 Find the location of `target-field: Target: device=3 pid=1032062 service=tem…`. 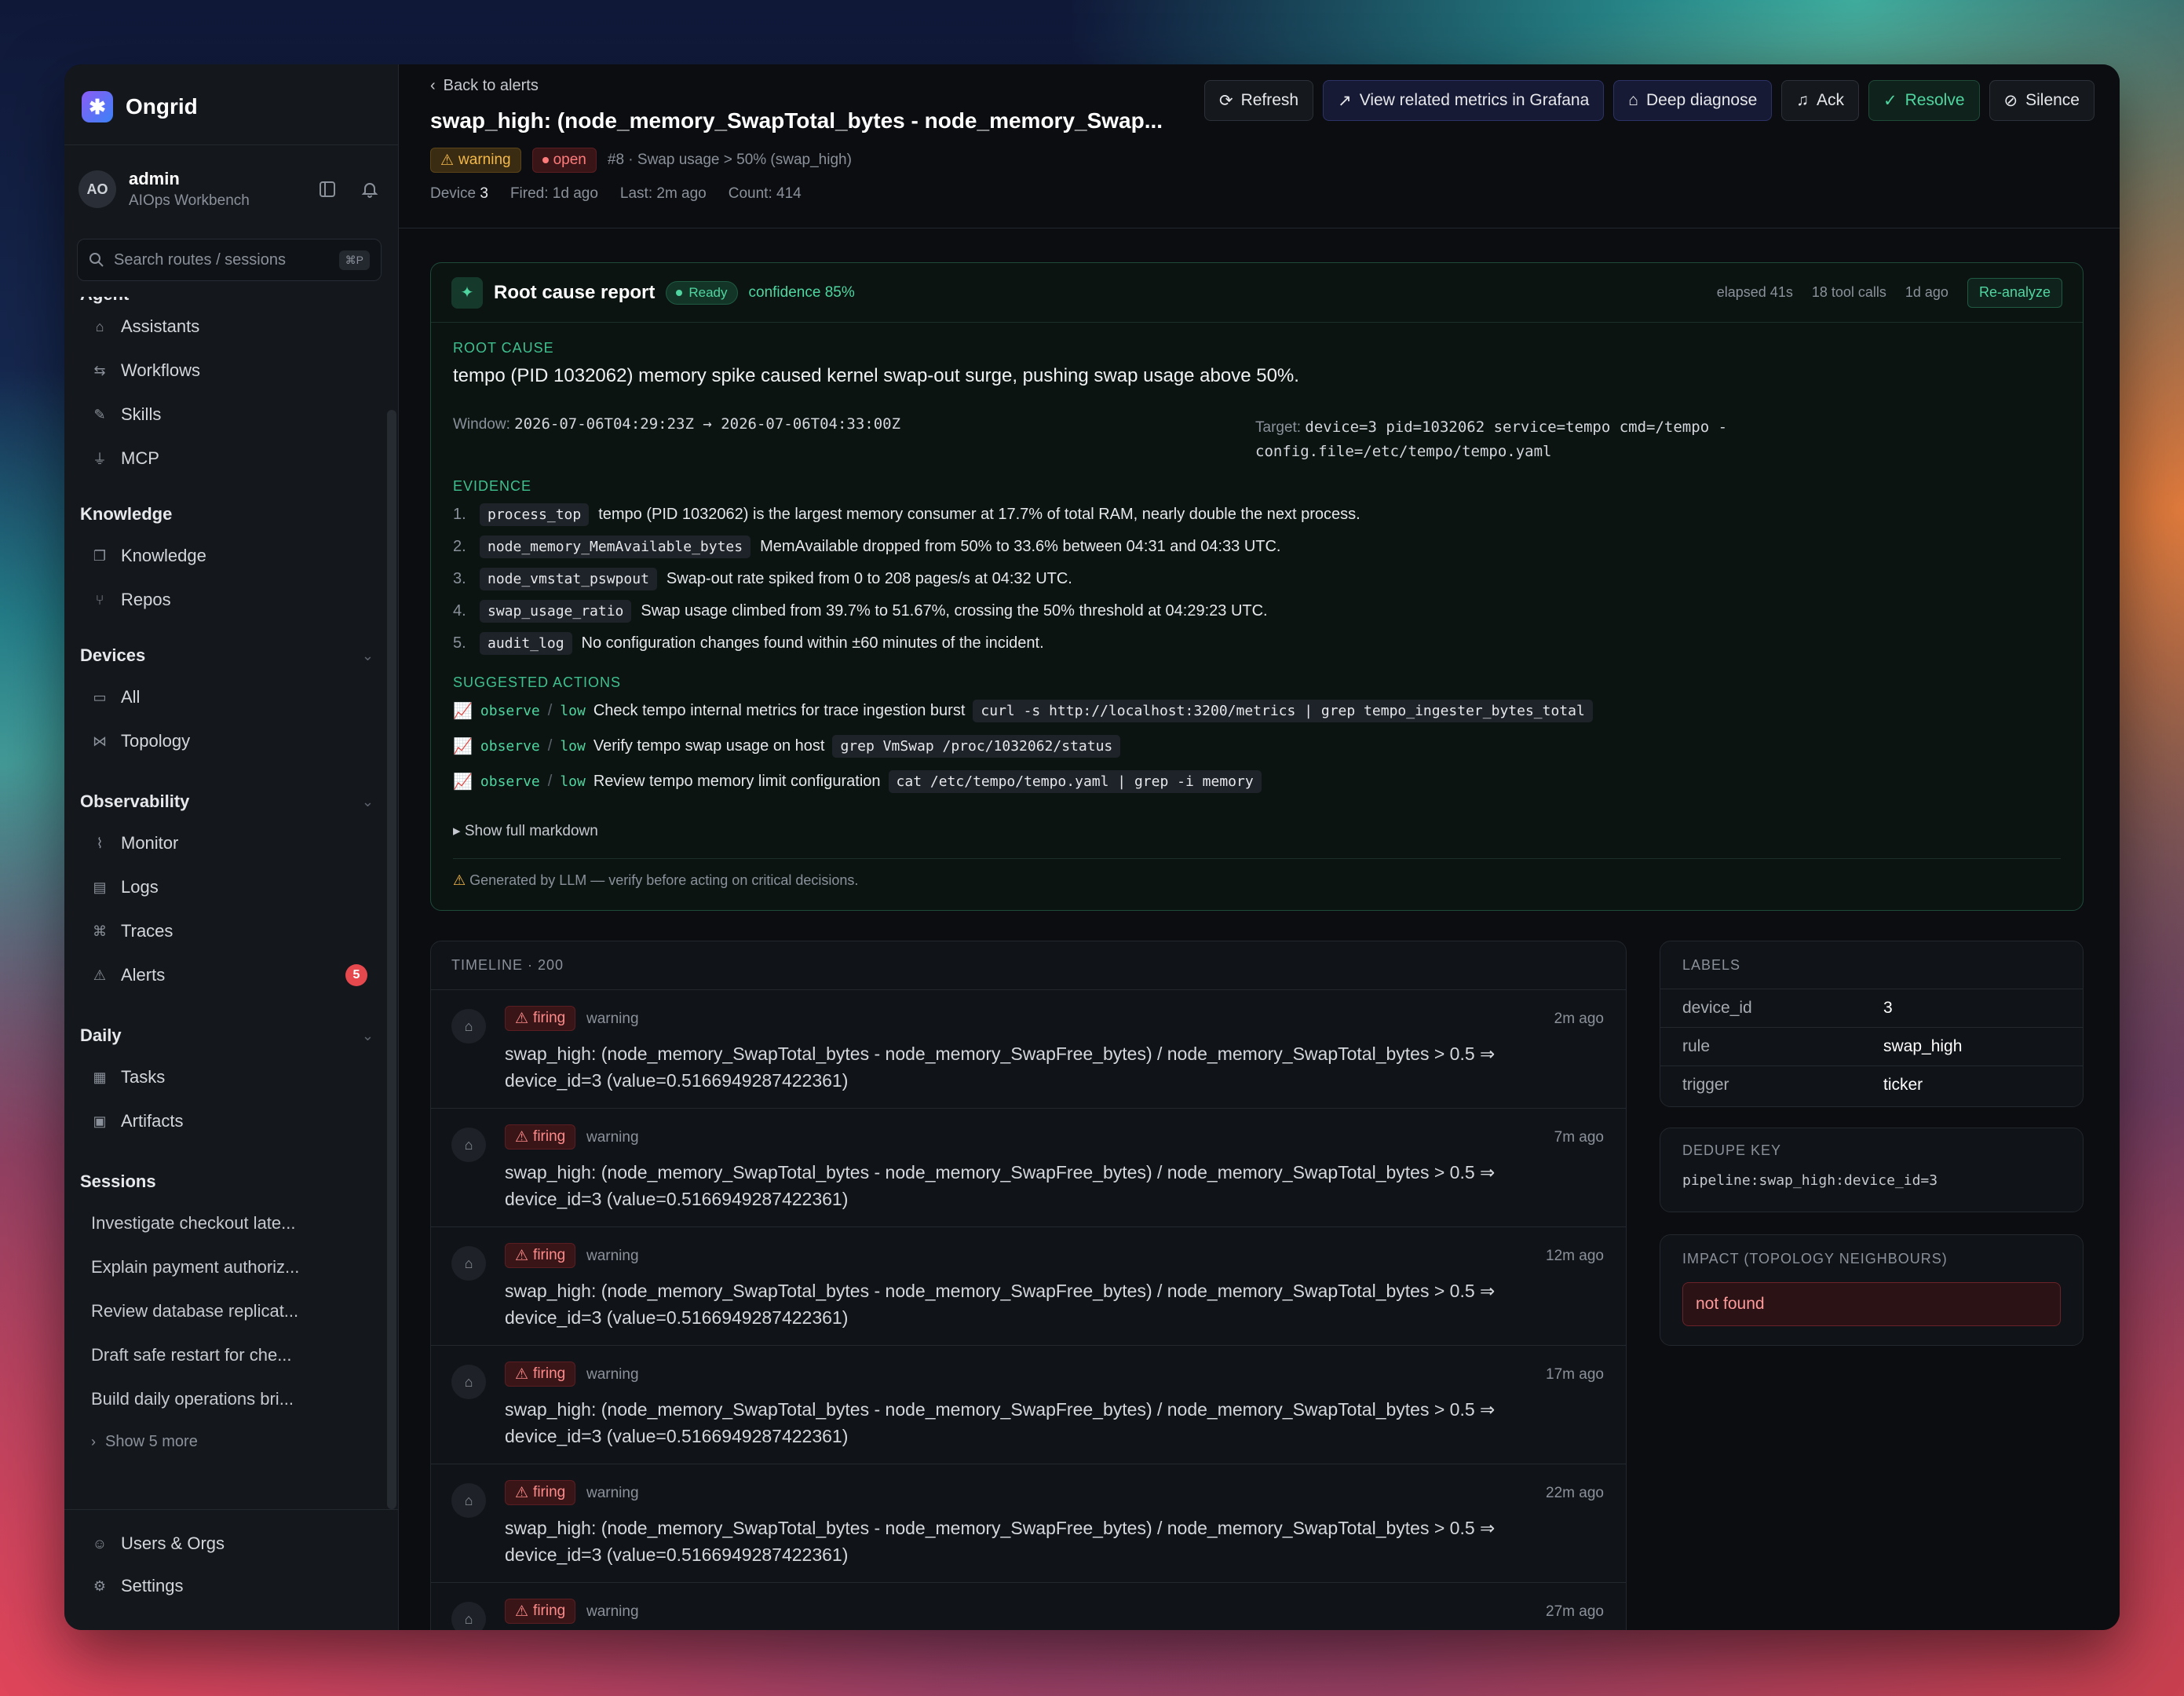

target-field: Target: device=3 pid=1032062 service=tem… is located at coordinates (1491, 440).